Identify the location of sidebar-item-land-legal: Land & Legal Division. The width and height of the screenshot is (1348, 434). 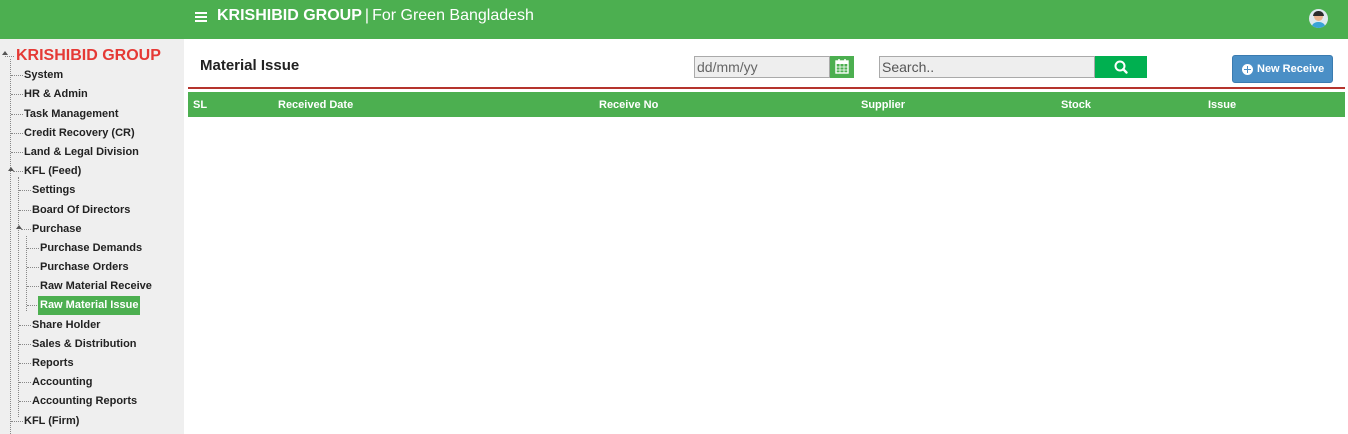
(81, 152).